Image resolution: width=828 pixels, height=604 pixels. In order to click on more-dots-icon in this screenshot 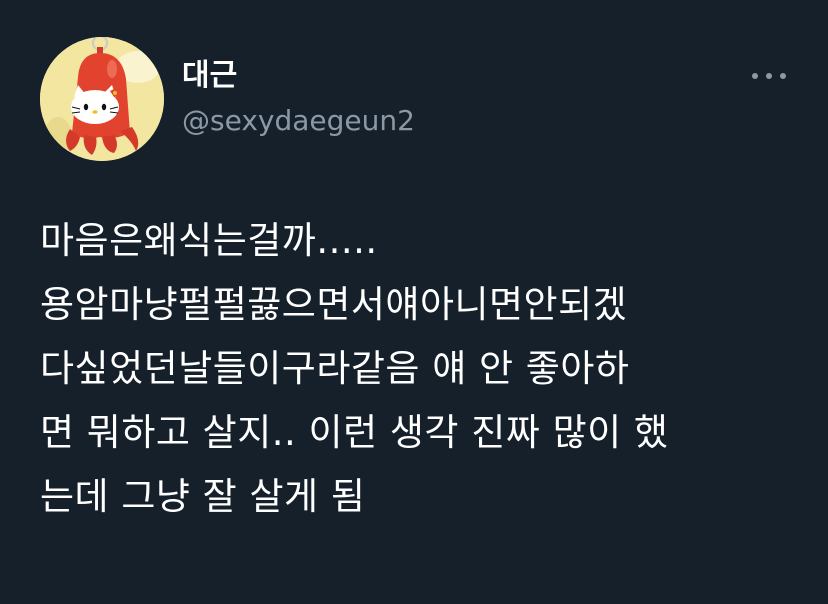, I will do `click(769, 76)`.